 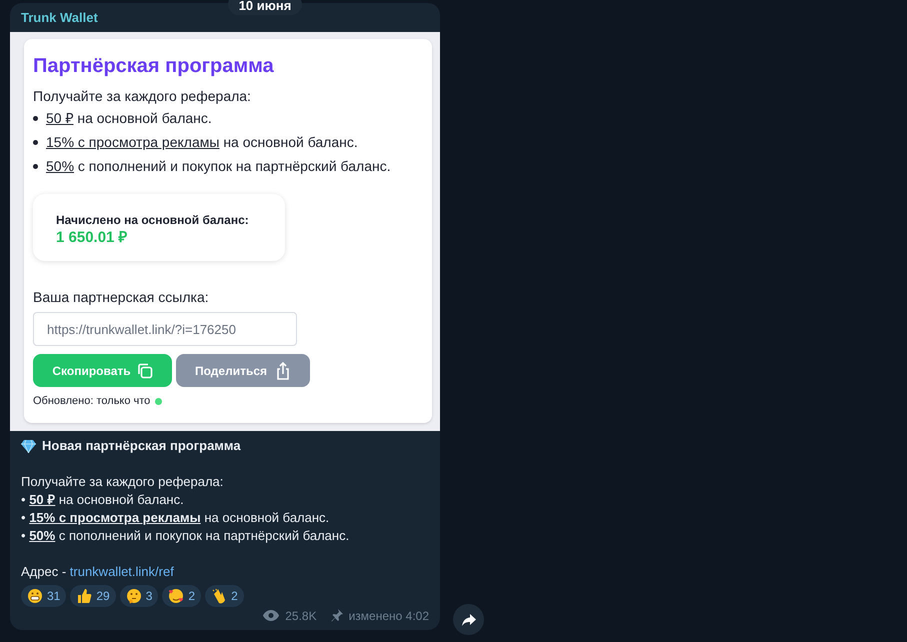 What do you see at coordinates (122, 571) in the screenshot?
I see `address-link: trunkwallet.link/ref` at bounding box center [122, 571].